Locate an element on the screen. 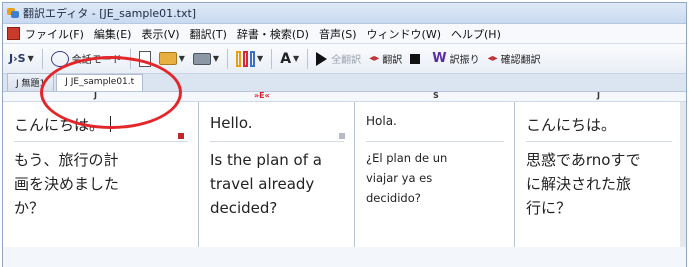 The width and height of the screenshot is (689, 267). segment-2-text: 思惑であrnoすで に解決された旅 行に？ is located at coordinates (604, 184).